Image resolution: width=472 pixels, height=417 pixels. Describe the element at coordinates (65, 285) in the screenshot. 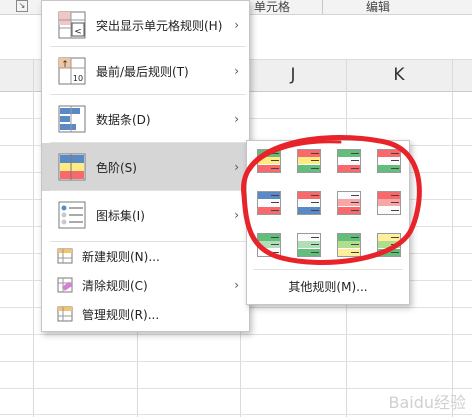

I see `clear-rules-icon` at that location.